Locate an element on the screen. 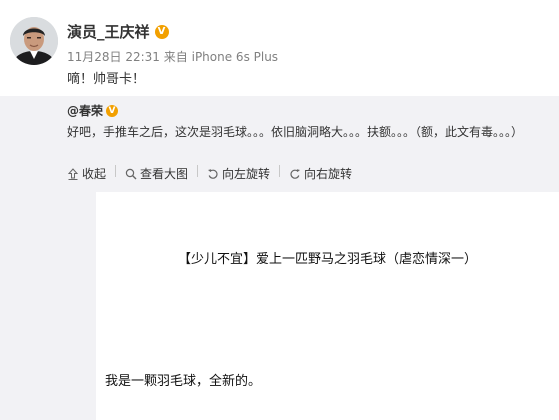 The image size is (559, 420). rotate-right-icon is located at coordinates (295, 173).